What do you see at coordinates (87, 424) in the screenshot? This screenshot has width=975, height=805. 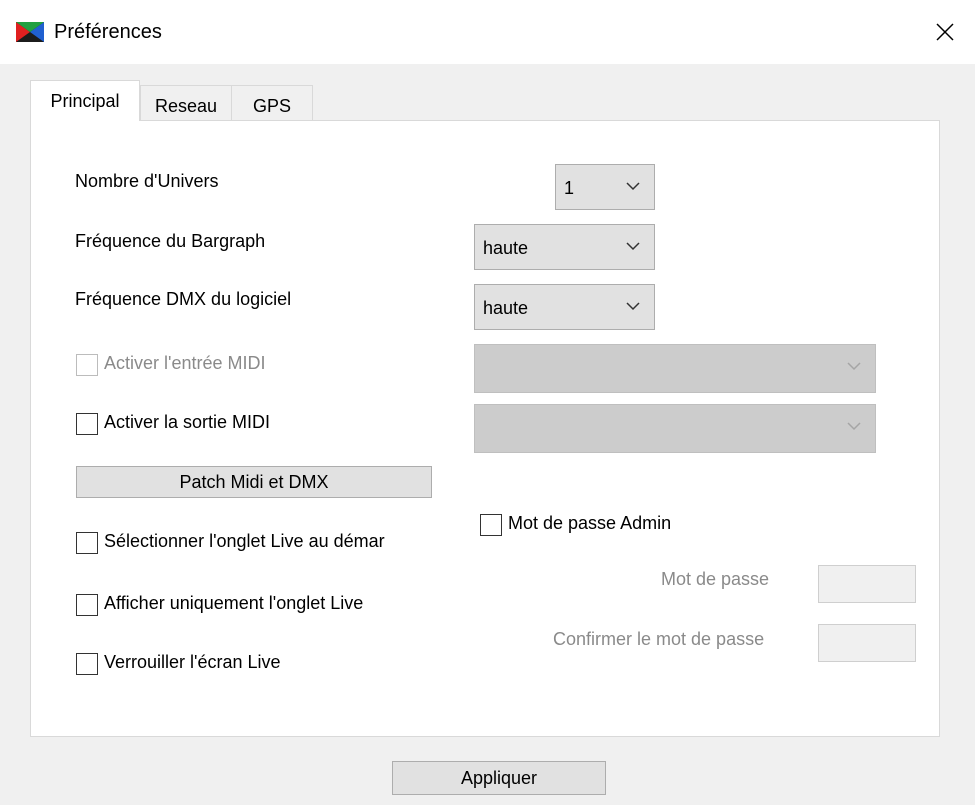 I see `midi-out-checkbox` at bounding box center [87, 424].